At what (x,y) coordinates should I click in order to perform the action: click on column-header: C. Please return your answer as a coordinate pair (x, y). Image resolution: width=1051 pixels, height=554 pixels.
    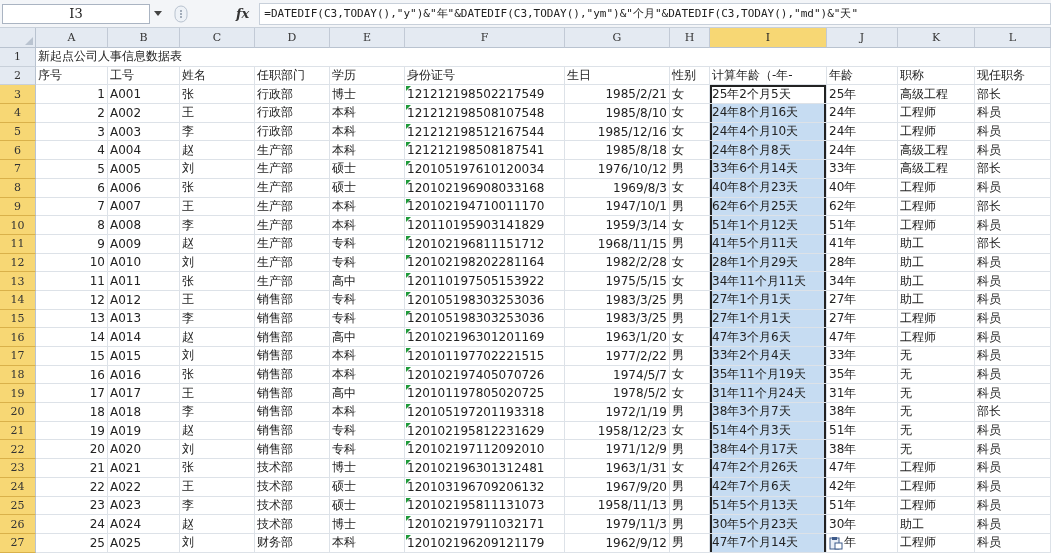
    Looking at the image, I should click on (217, 38).